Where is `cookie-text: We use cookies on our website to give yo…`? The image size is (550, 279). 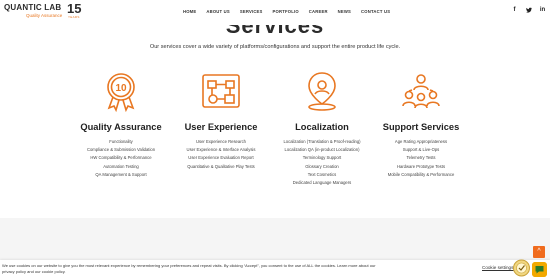
cookie-text: We use cookies on our website to give yo… is located at coordinates (189, 268).